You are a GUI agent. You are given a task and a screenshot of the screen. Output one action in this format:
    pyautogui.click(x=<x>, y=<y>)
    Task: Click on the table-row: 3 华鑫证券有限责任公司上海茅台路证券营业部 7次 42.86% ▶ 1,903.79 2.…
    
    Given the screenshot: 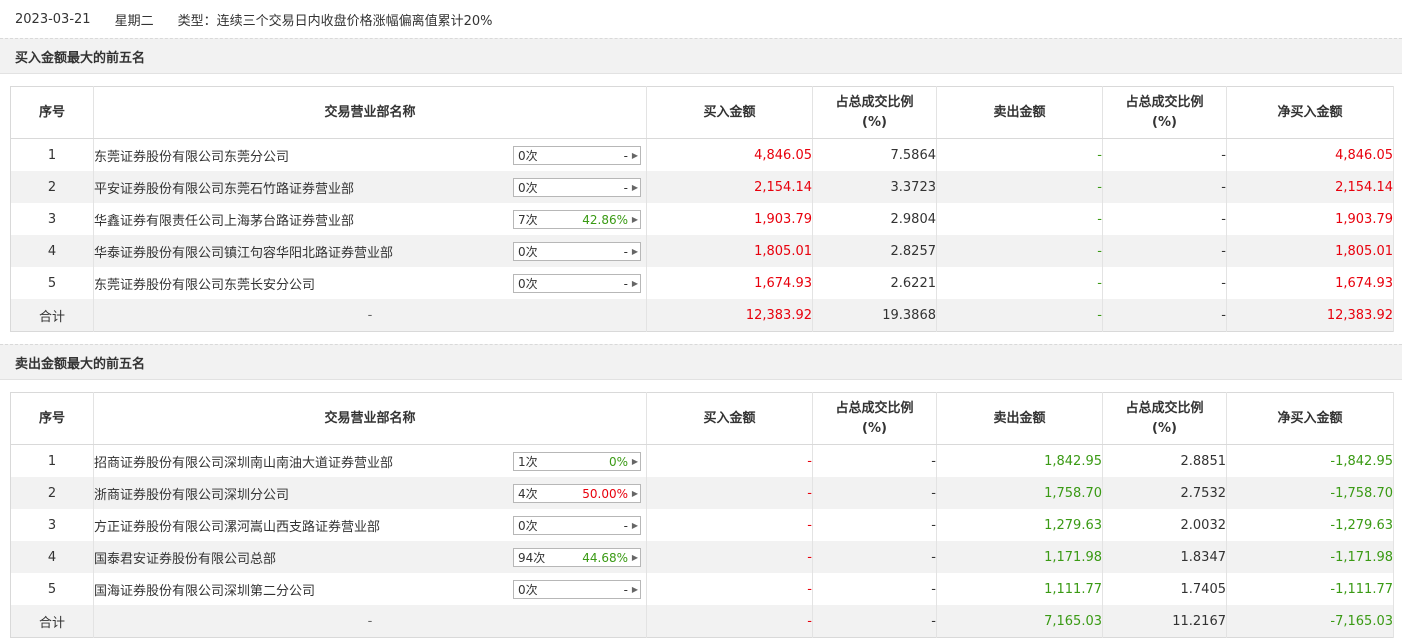 What is the action you would take?
    pyautogui.click(x=702, y=219)
    